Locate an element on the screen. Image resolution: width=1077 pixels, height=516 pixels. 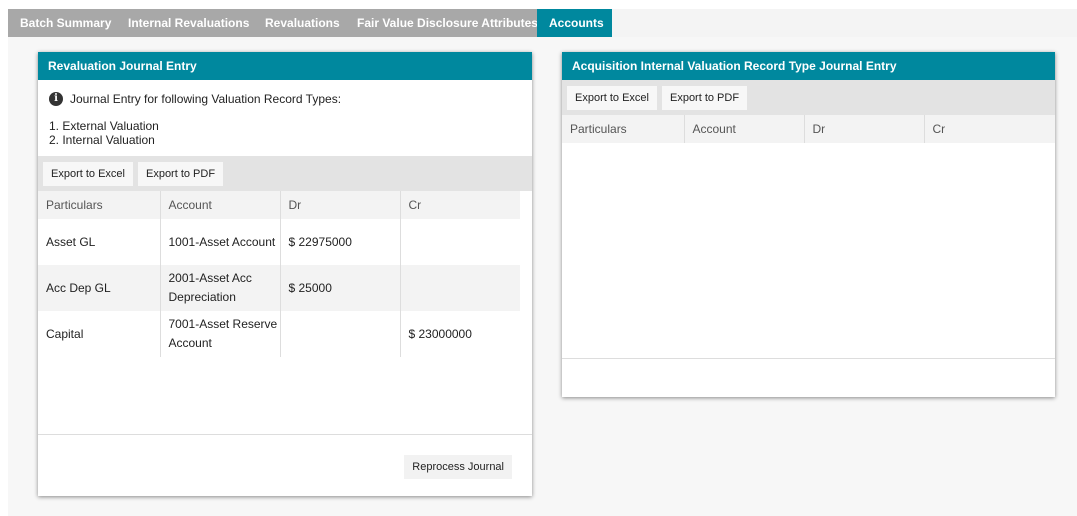
cell-account: 7001-Asset Reserve Account is located at coordinates (220, 334).